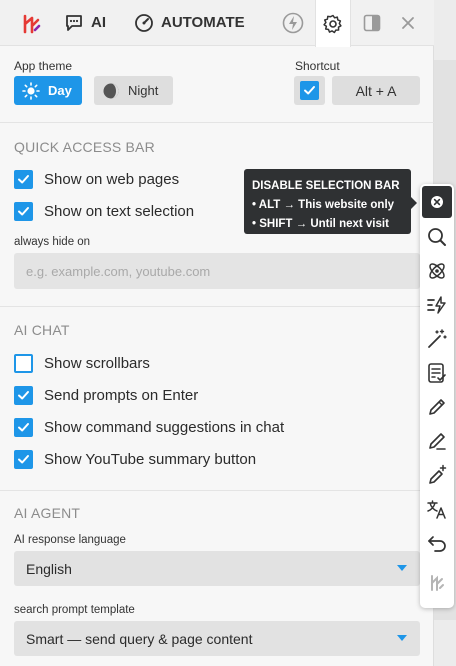  I want to click on shortcut-checkbox, so click(309, 90).